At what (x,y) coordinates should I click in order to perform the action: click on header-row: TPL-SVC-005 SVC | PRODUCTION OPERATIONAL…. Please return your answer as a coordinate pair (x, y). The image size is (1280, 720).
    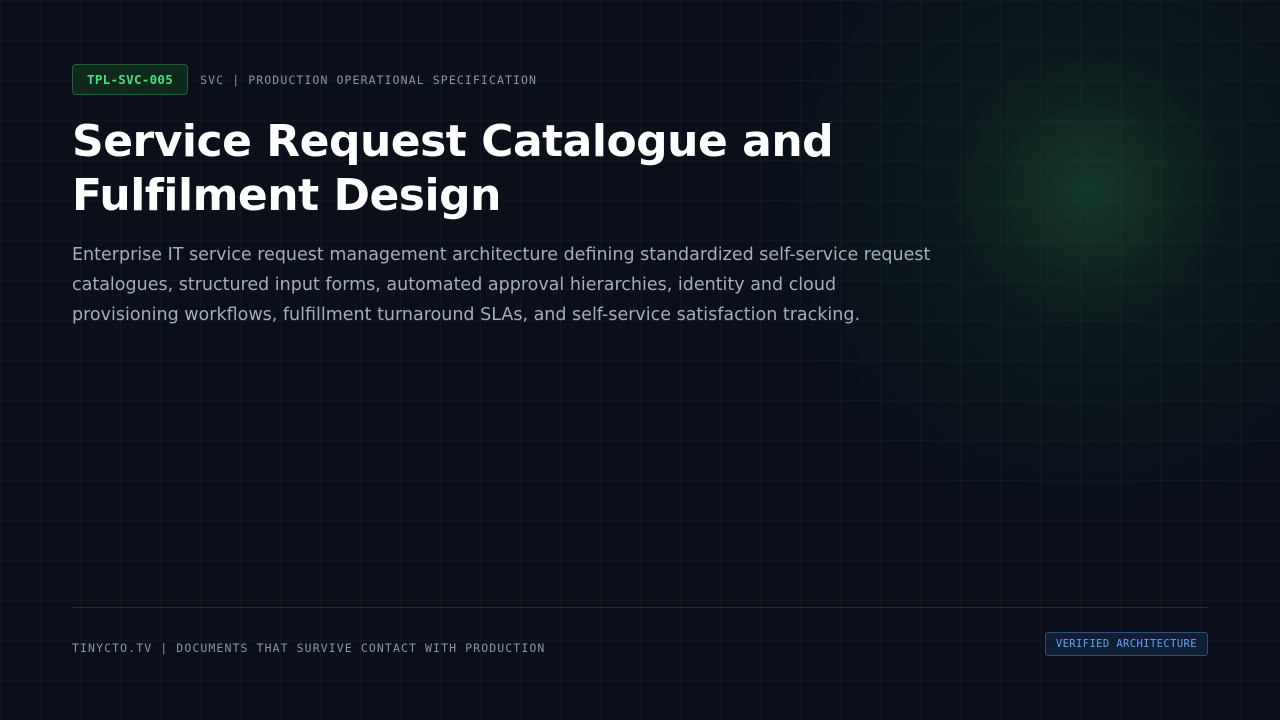
    Looking at the image, I should click on (304, 79).